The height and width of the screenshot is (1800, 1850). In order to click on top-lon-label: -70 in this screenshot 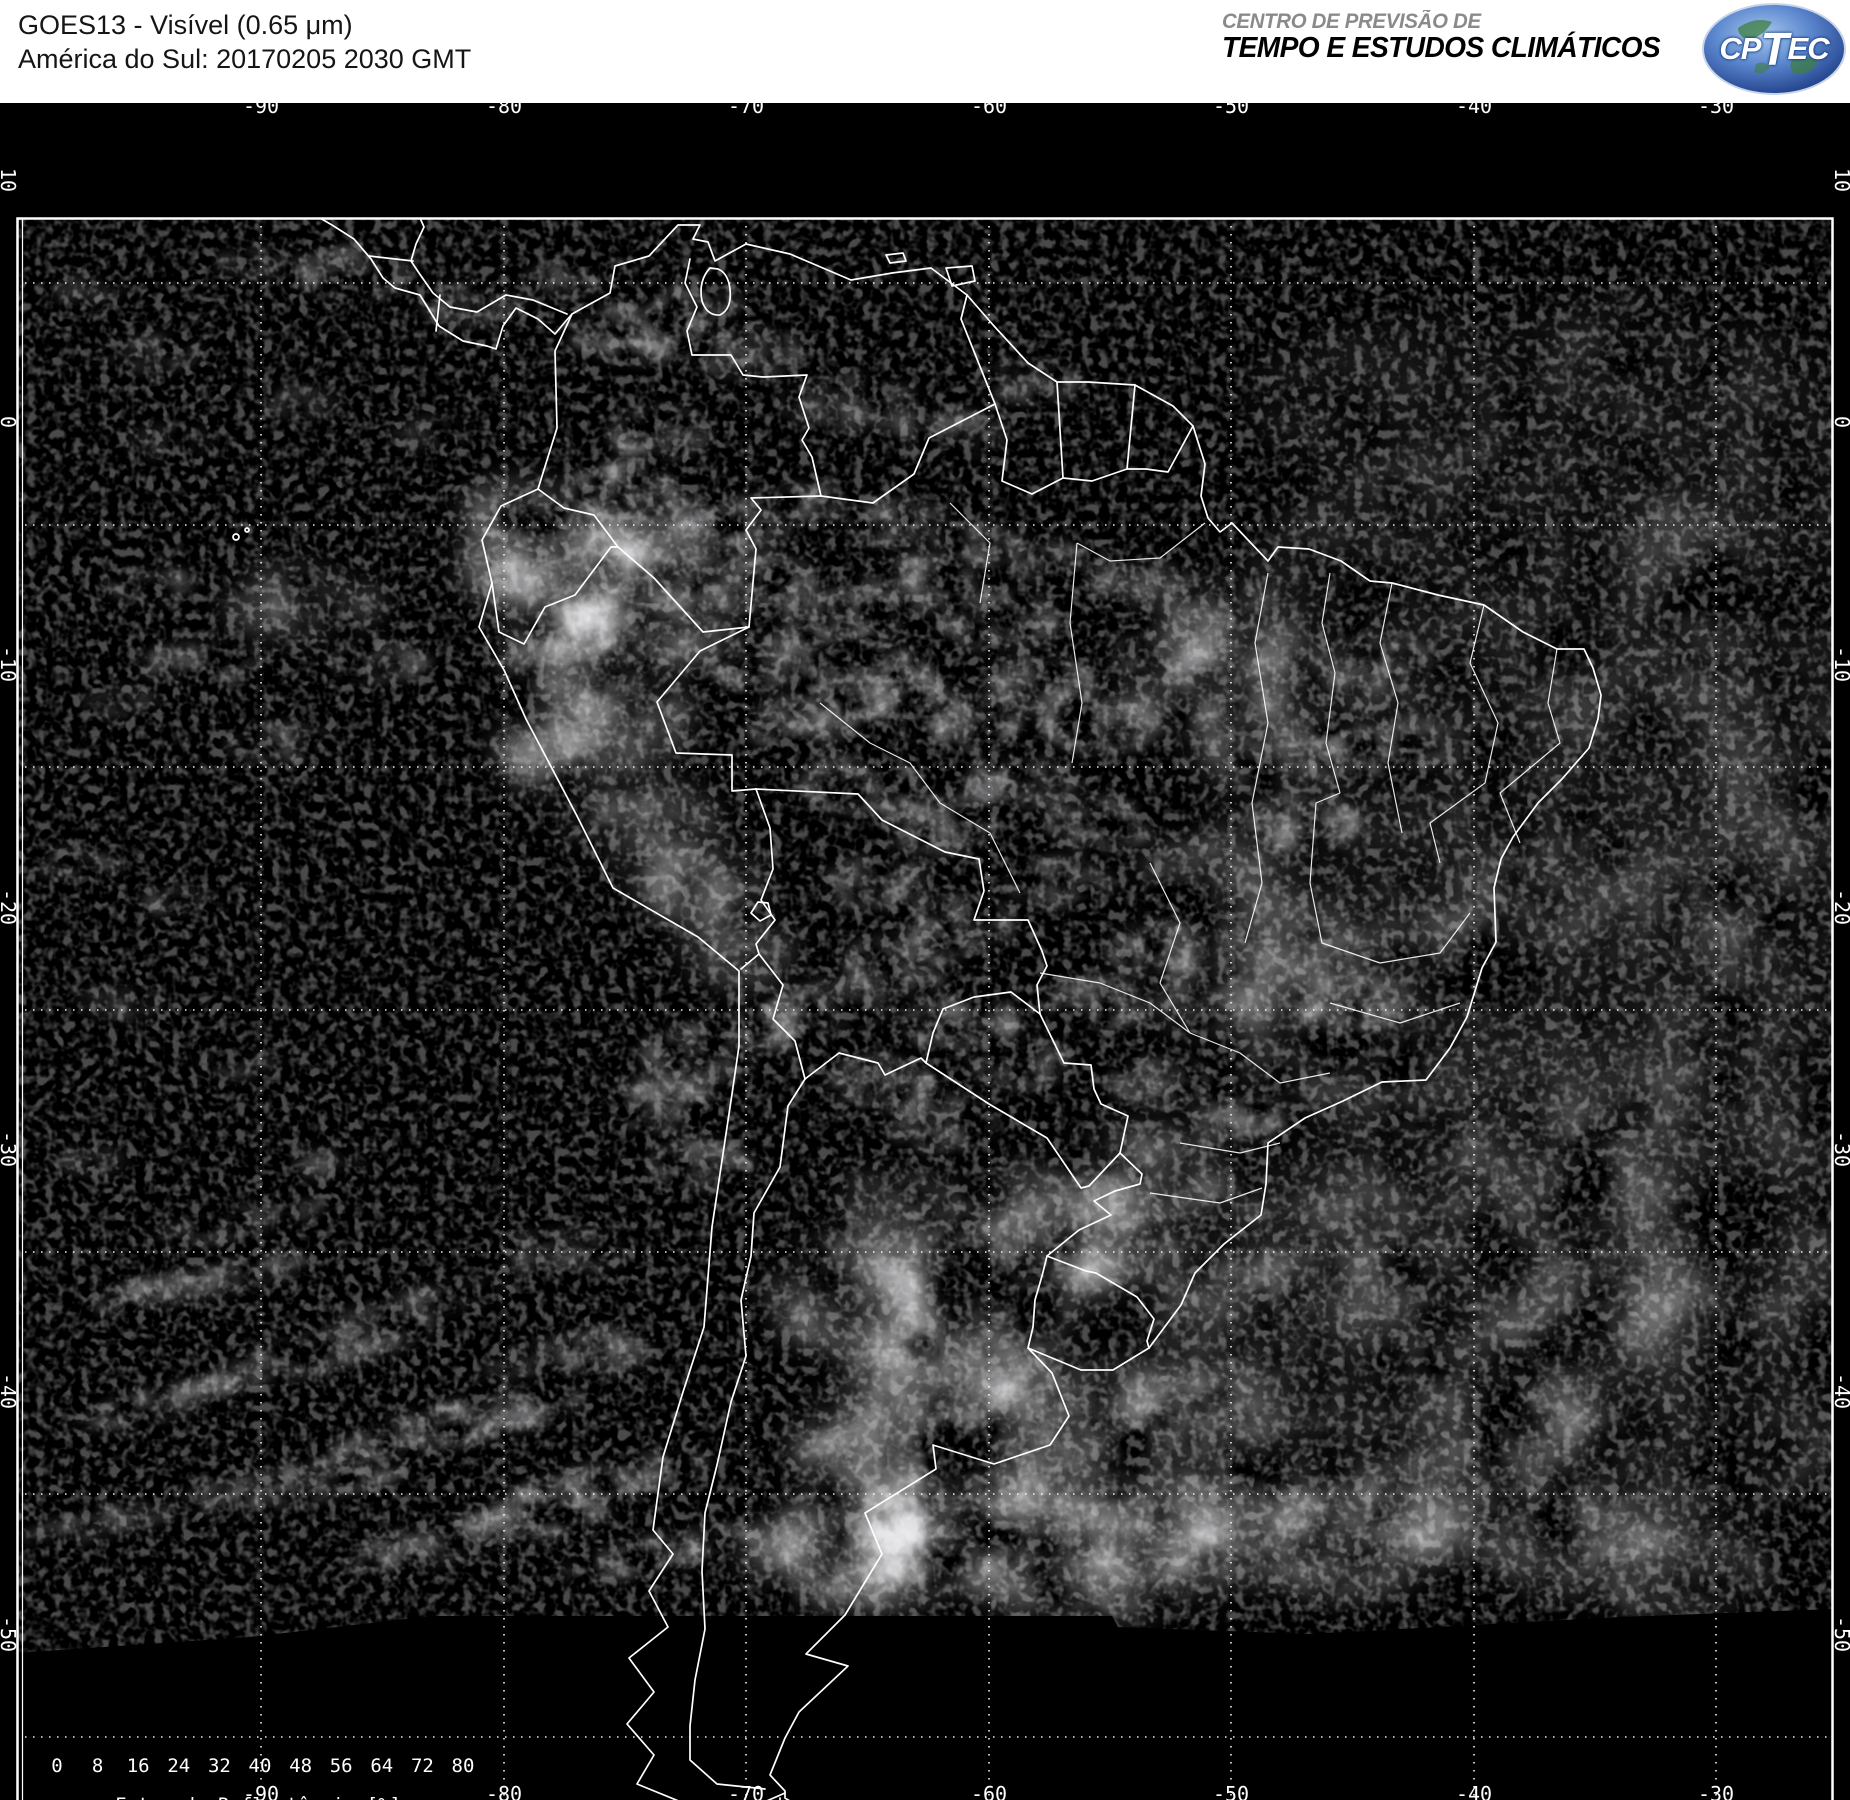, I will do `click(746, 106)`.